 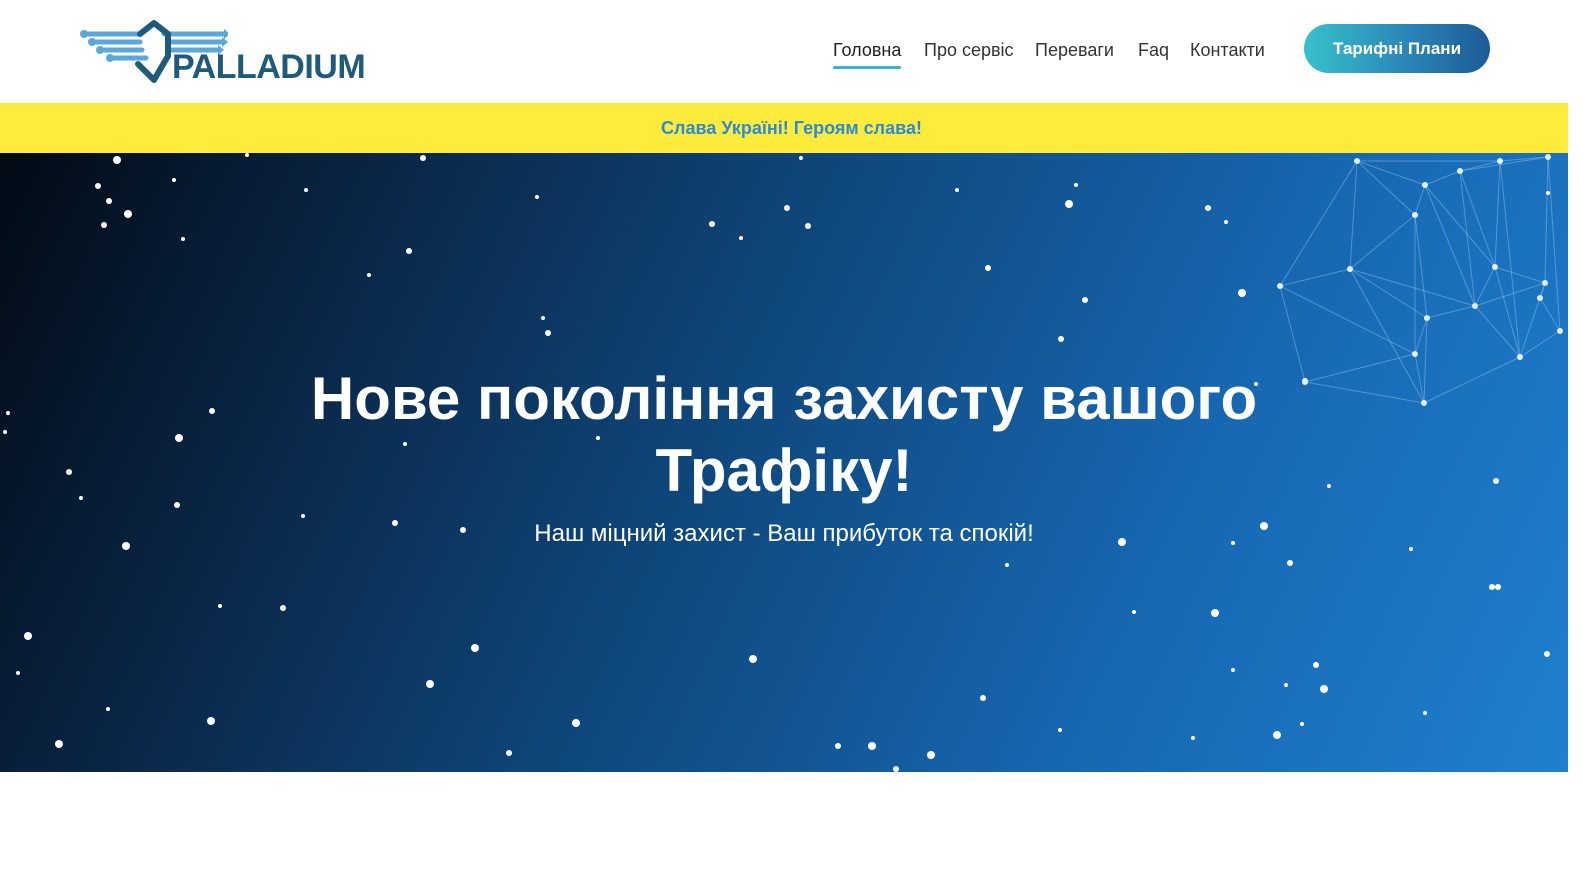 What do you see at coordinates (1153, 50) in the screenshot?
I see `nav-item-faq: Faq` at bounding box center [1153, 50].